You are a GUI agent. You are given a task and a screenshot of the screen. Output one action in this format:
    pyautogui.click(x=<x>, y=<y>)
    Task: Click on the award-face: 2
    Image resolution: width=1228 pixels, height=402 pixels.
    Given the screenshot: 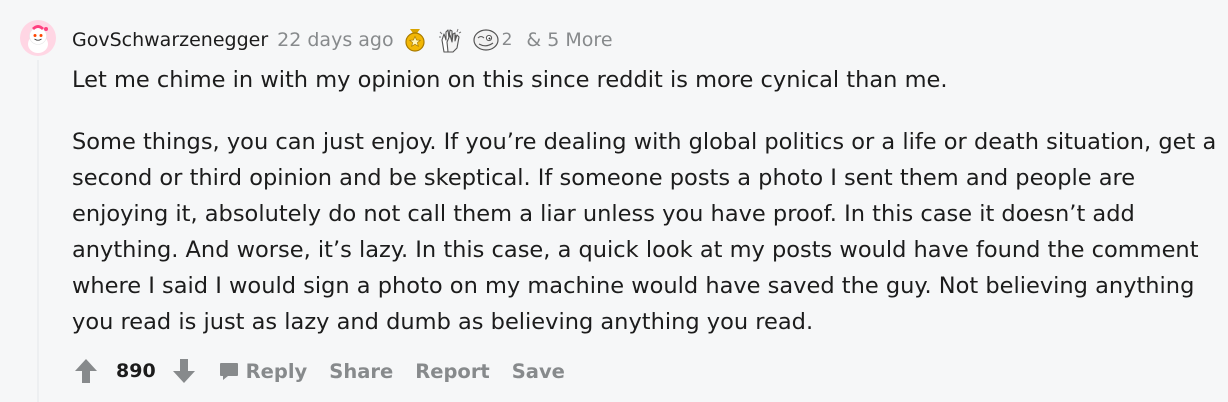 What is the action you would take?
    pyautogui.click(x=492, y=40)
    